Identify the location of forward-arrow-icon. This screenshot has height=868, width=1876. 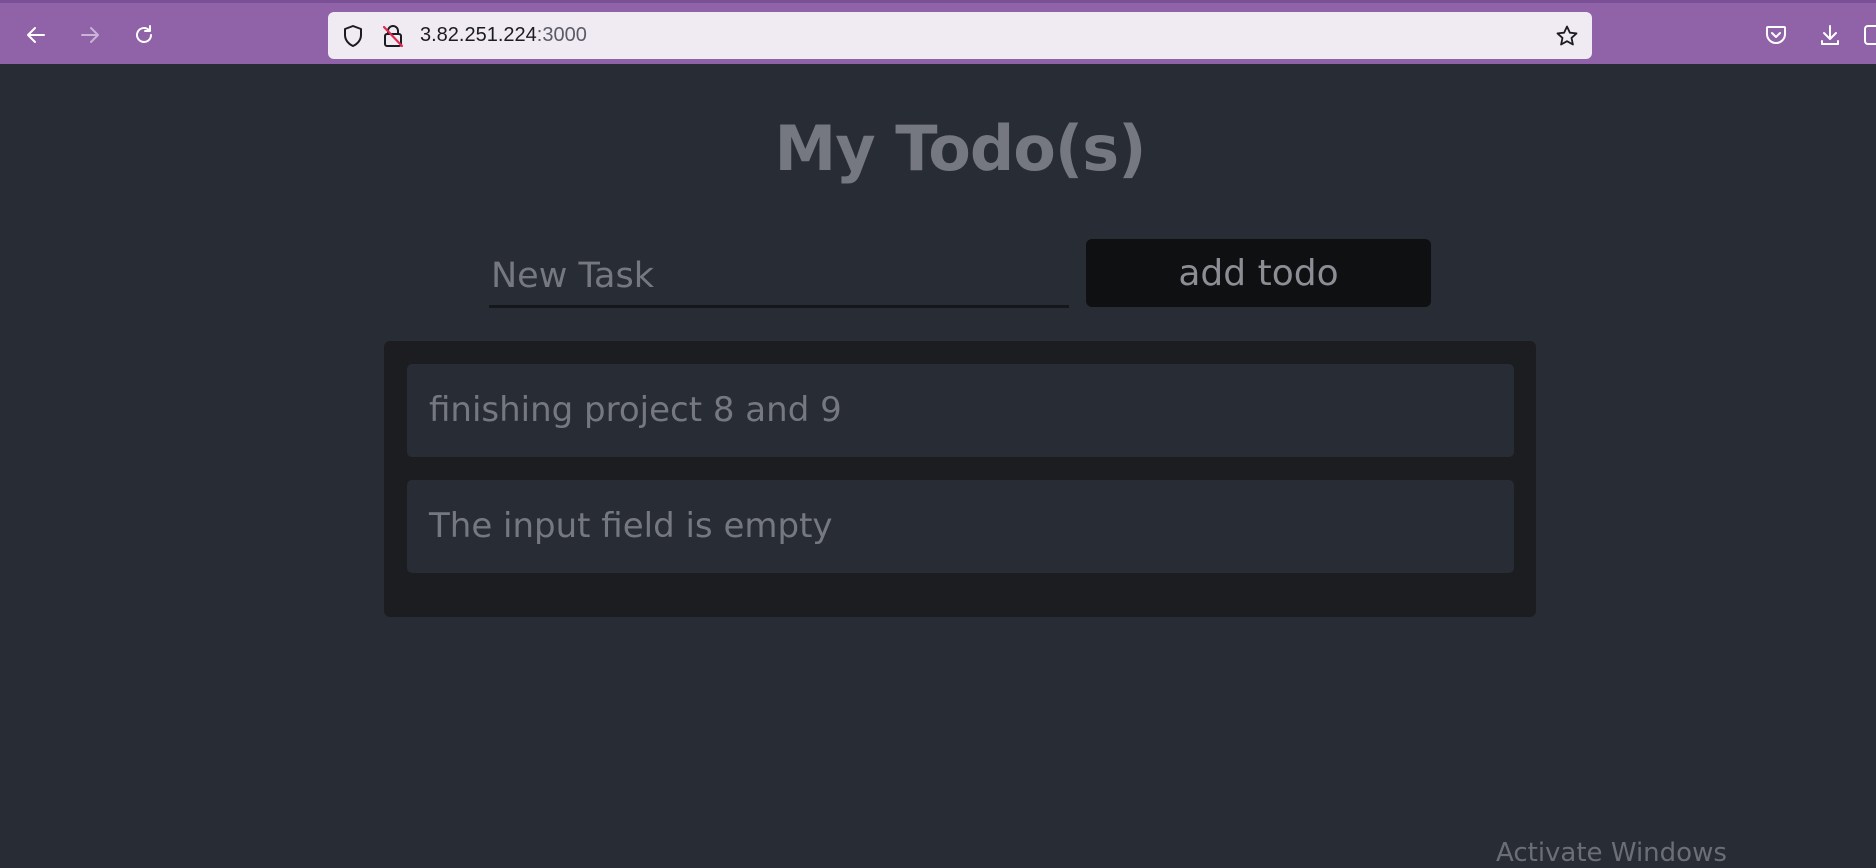
(90, 35).